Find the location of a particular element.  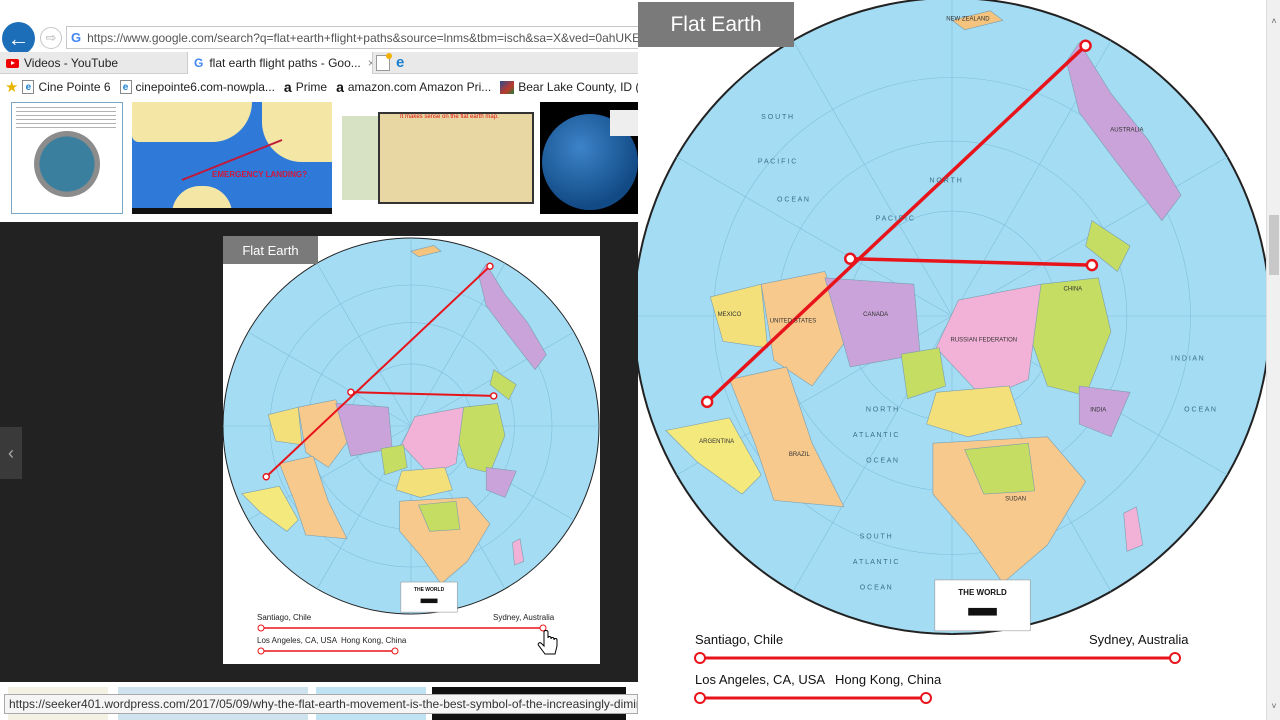

thumbnail-emergency-landing: EMERGENCY LANDING? is located at coordinates (232, 158).